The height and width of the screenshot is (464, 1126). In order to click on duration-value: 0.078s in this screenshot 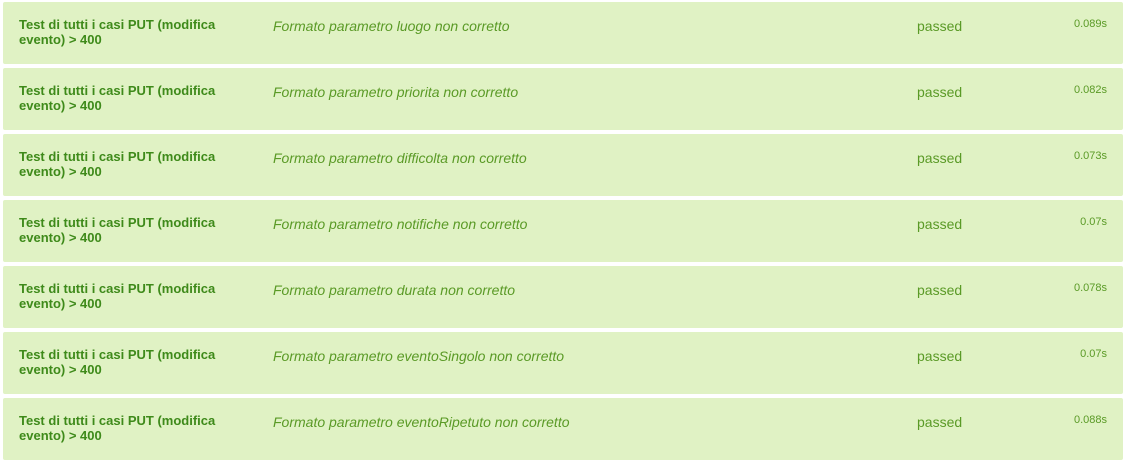, I will do `click(1090, 288)`.